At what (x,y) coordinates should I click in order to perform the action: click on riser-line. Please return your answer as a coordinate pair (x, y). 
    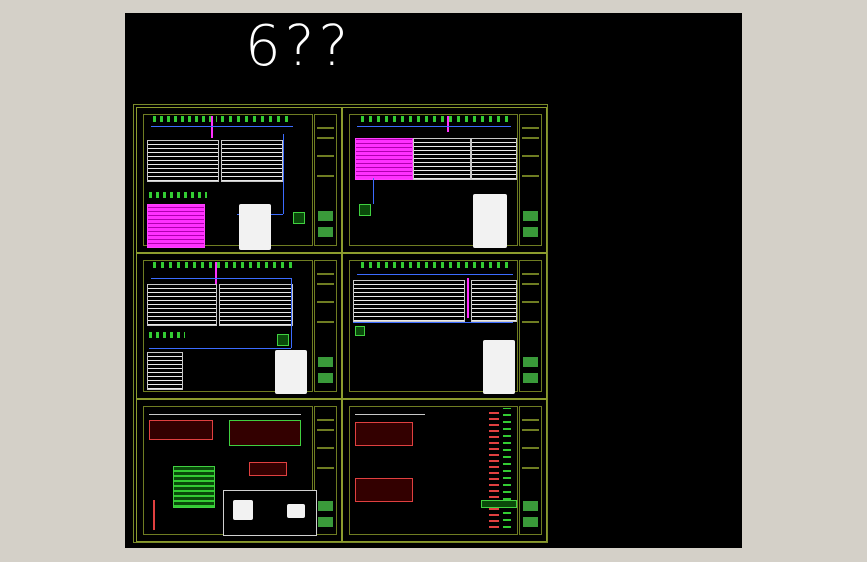
    Looking at the image, I should click on (154, 515).